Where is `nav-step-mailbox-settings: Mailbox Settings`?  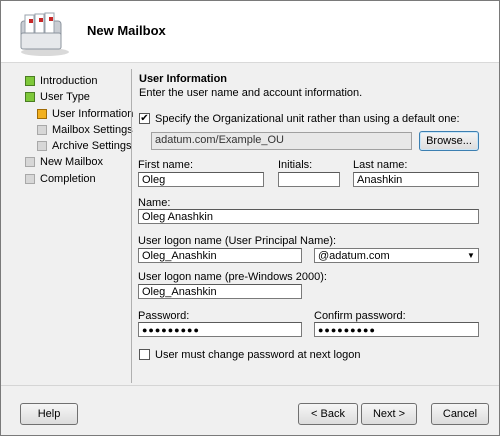 nav-step-mailbox-settings: Mailbox Settings is located at coordinates (85, 130).